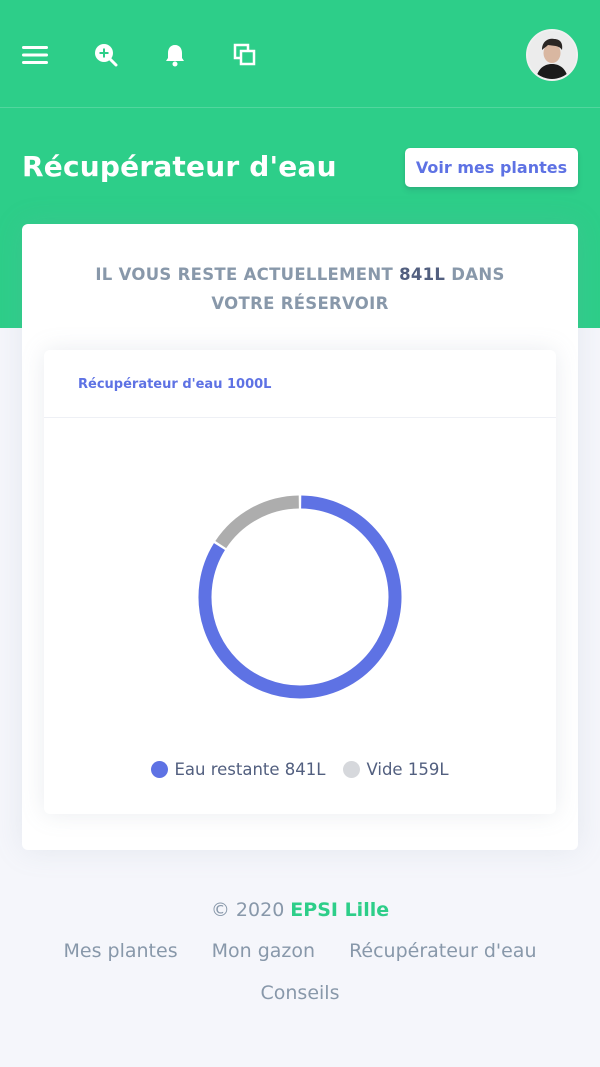  I want to click on legend-item-0: Eau restante 841L, so click(238, 769).